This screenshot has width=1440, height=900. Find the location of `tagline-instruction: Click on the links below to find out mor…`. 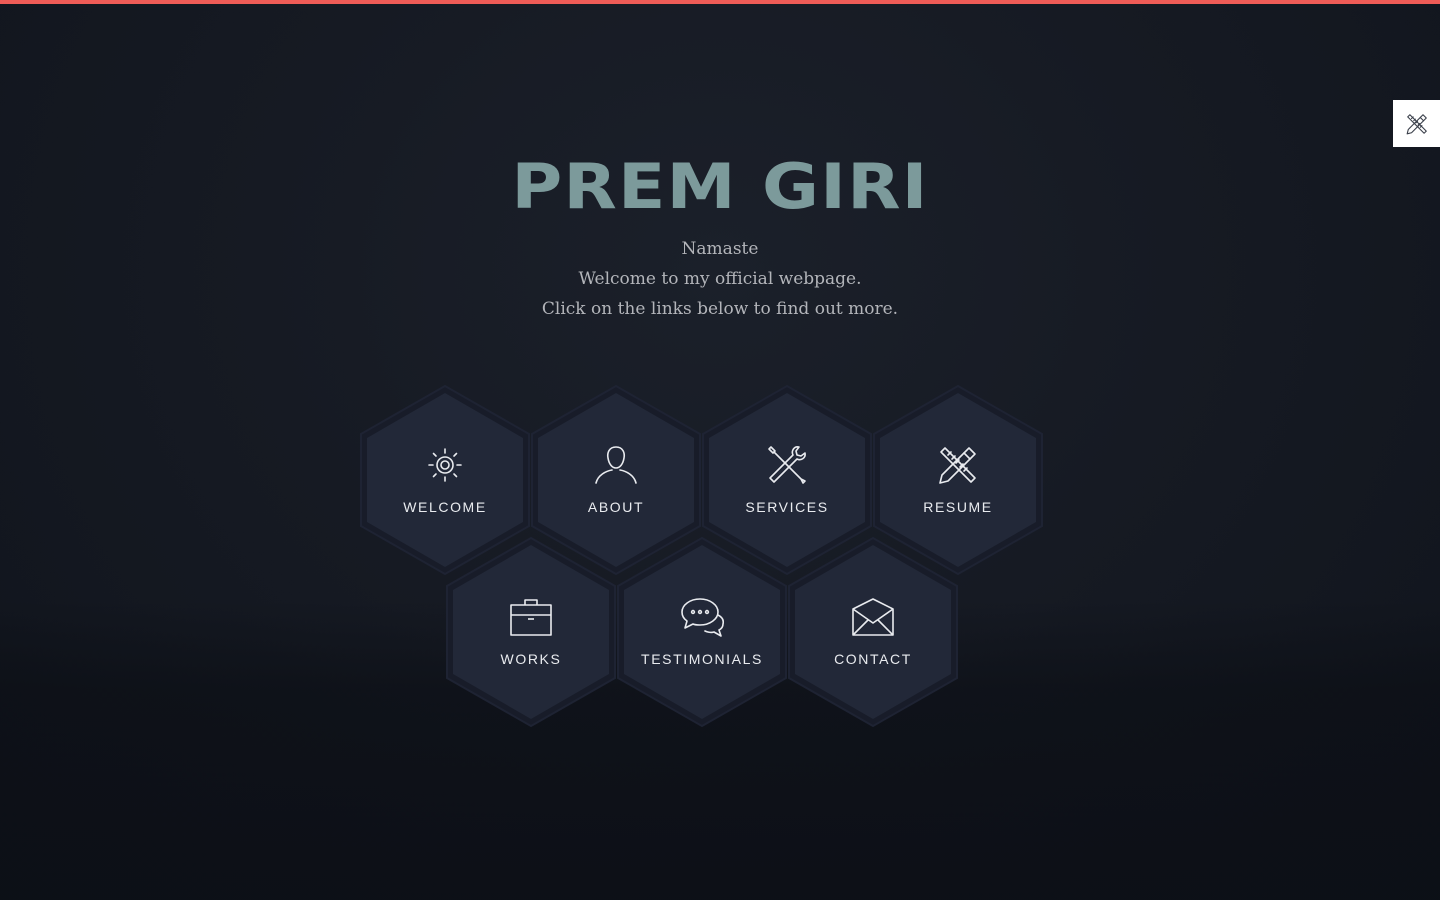

tagline-instruction: Click on the links below to find out mor… is located at coordinates (720, 309).